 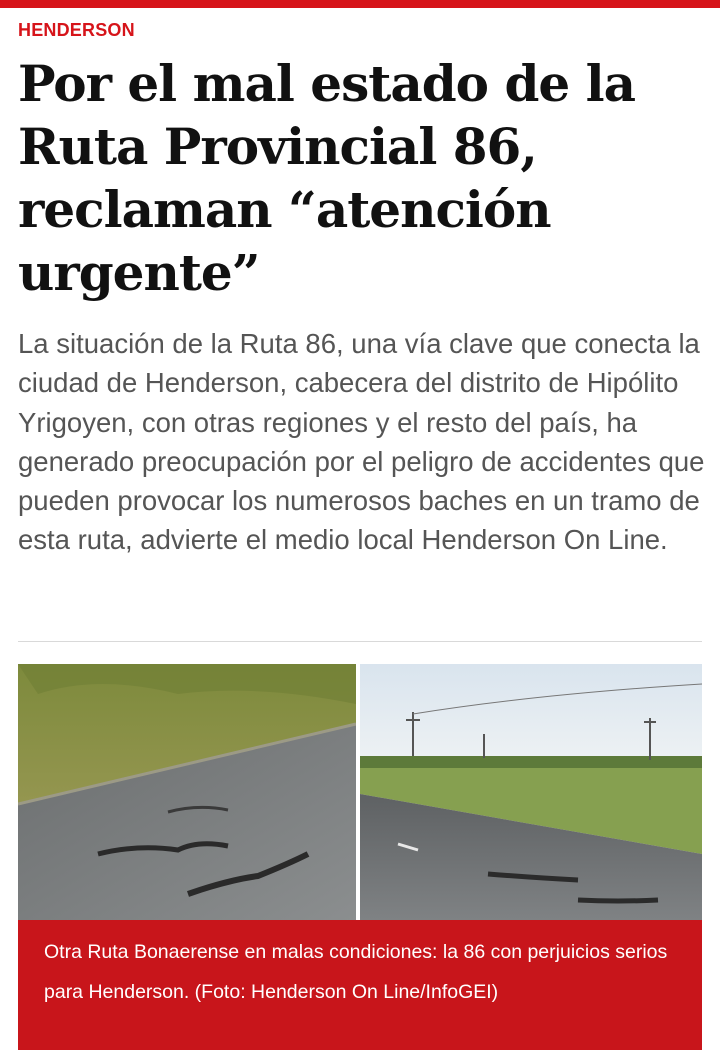 What do you see at coordinates (360, 641) in the screenshot?
I see `divider` at bounding box center [360, 641].